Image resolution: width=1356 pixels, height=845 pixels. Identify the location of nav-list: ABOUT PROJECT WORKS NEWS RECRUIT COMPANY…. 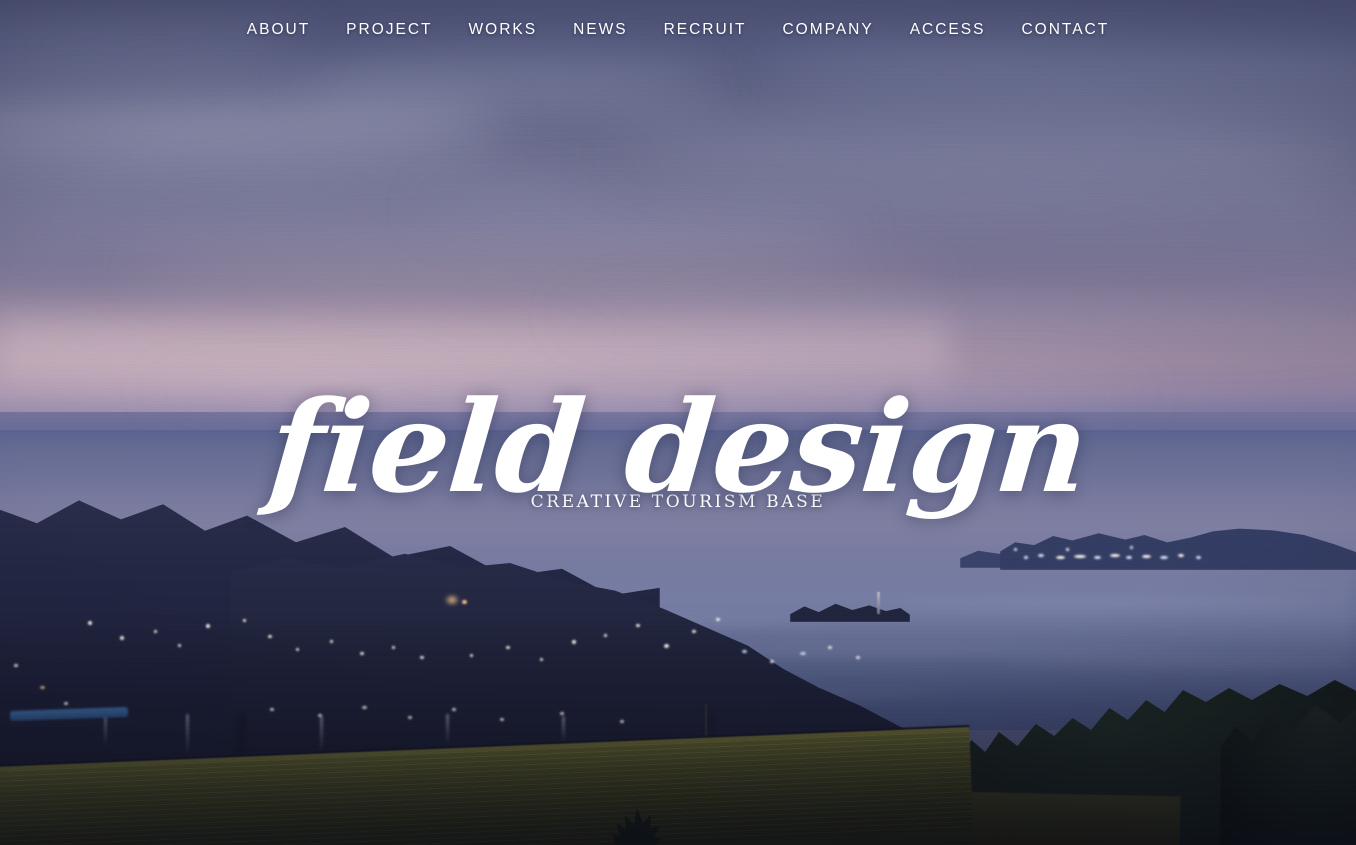
(678, 30).